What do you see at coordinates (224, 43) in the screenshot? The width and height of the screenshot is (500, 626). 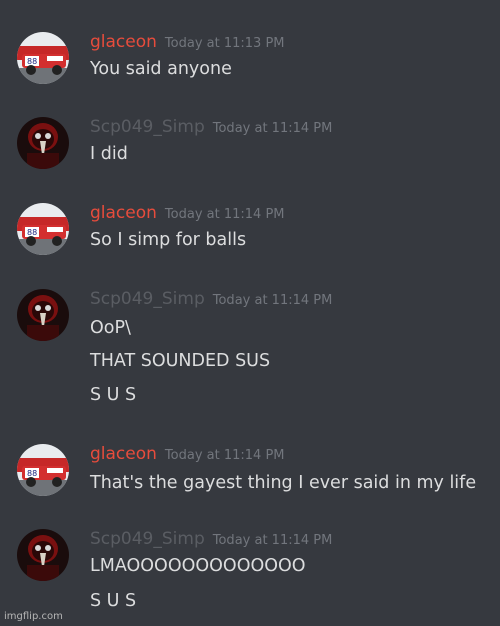 I see `timestamp: Today at 11:13 PM` at bounding box center [224, 43].